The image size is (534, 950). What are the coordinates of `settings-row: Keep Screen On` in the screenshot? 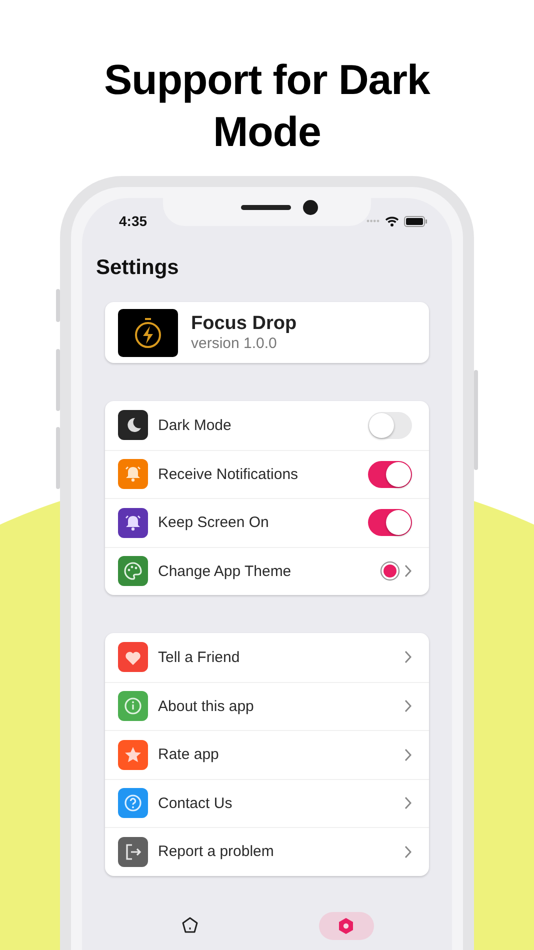 It's located at (267, 522).